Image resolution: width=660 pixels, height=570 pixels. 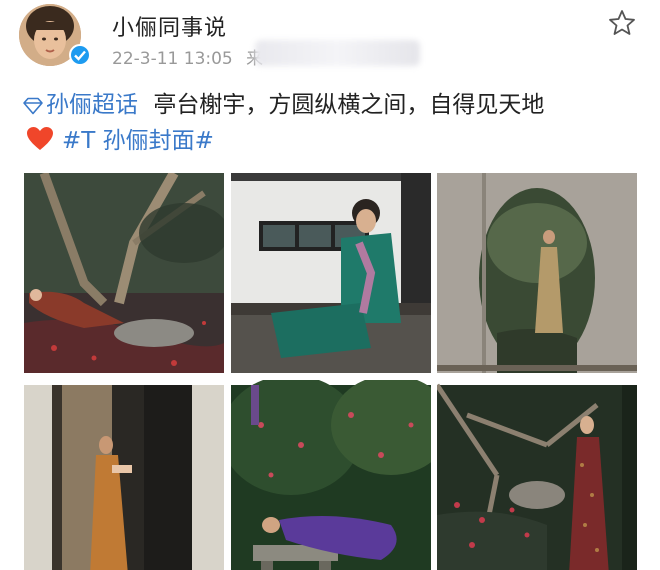 What do you see at coordinates (80, 55) in the screenshot?
I see `verified-badge-icon` at bounding box center [80, 55].